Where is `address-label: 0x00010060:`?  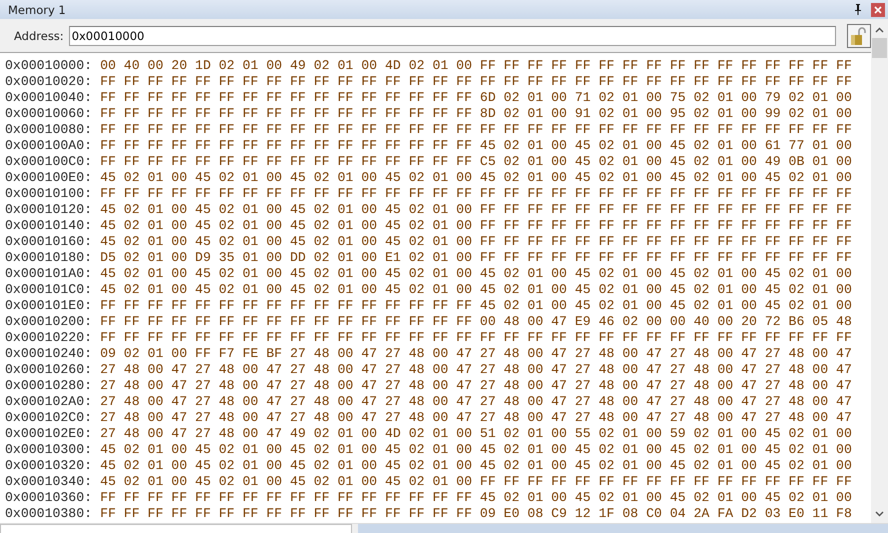
address-label: 0x00010060: is located at coordinates (48, 113).